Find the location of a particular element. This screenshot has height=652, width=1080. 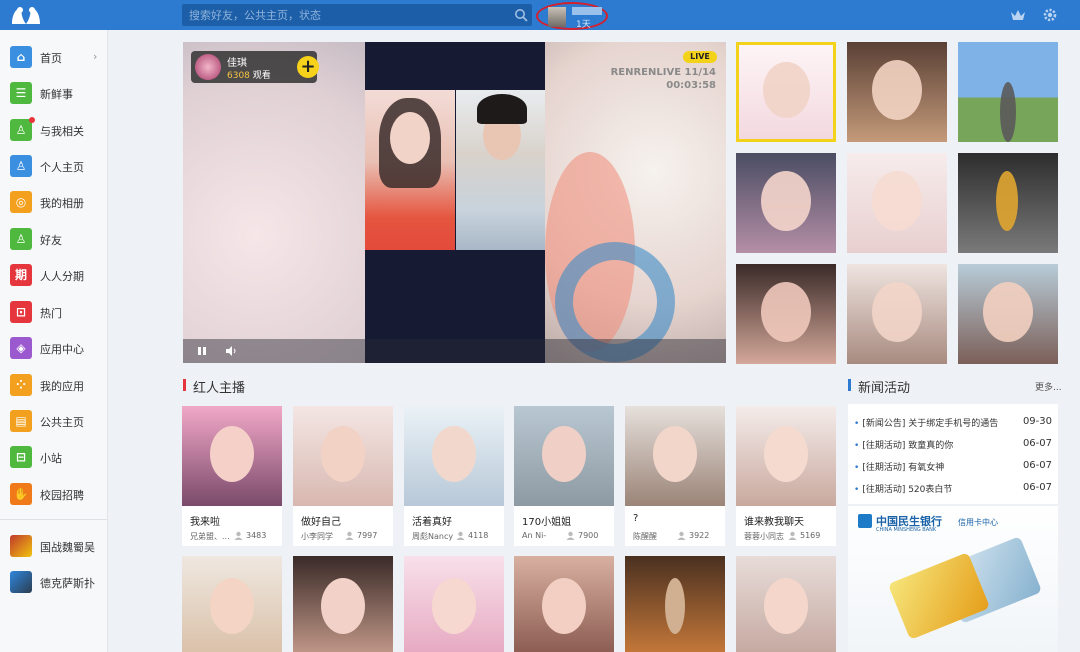

news-item: • [新闻公告] 关于绑定手机号的通告 is located at coordinates (926, 422).